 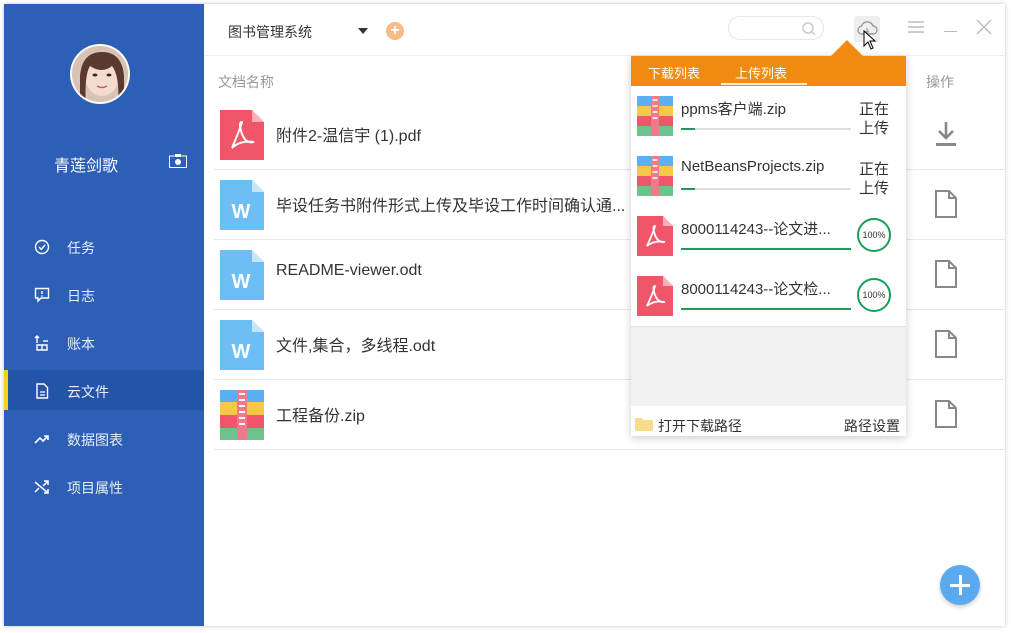 What do you see at coordinates (95, 488) in the screenshot?
I see `sidebar-item-label: 项目属性` at bounding box center [95, 488].